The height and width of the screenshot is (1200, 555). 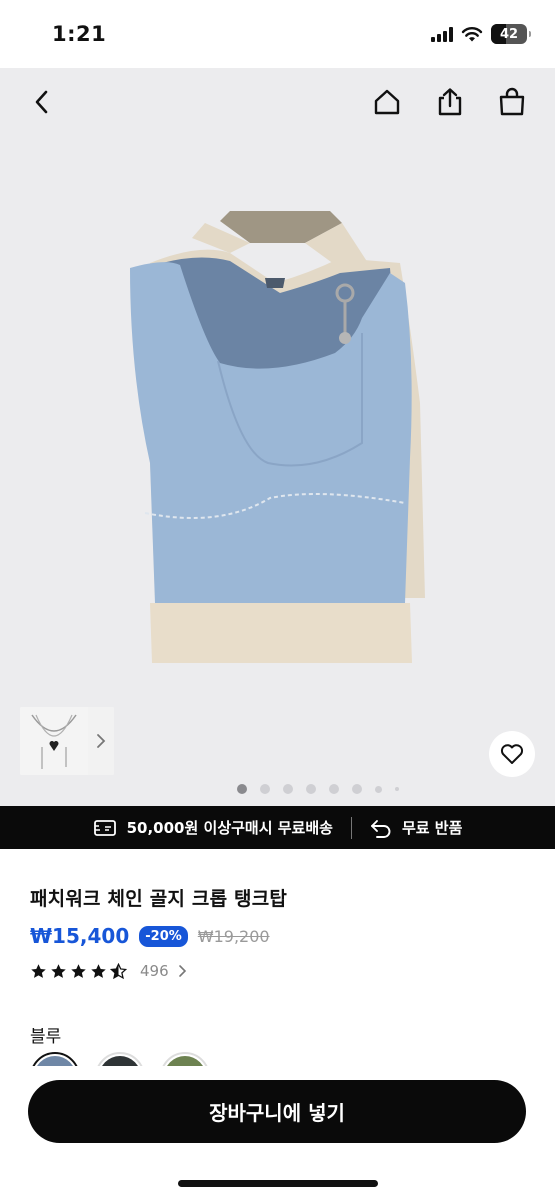 I want to click on status-bar: 1:21 42, so click(x=277, y=34).